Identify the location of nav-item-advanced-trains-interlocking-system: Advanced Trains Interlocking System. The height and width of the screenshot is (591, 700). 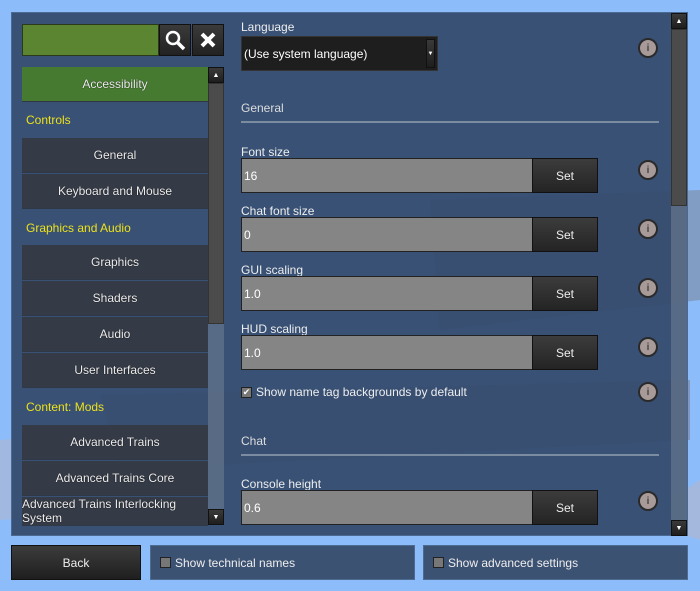
(115, 511).